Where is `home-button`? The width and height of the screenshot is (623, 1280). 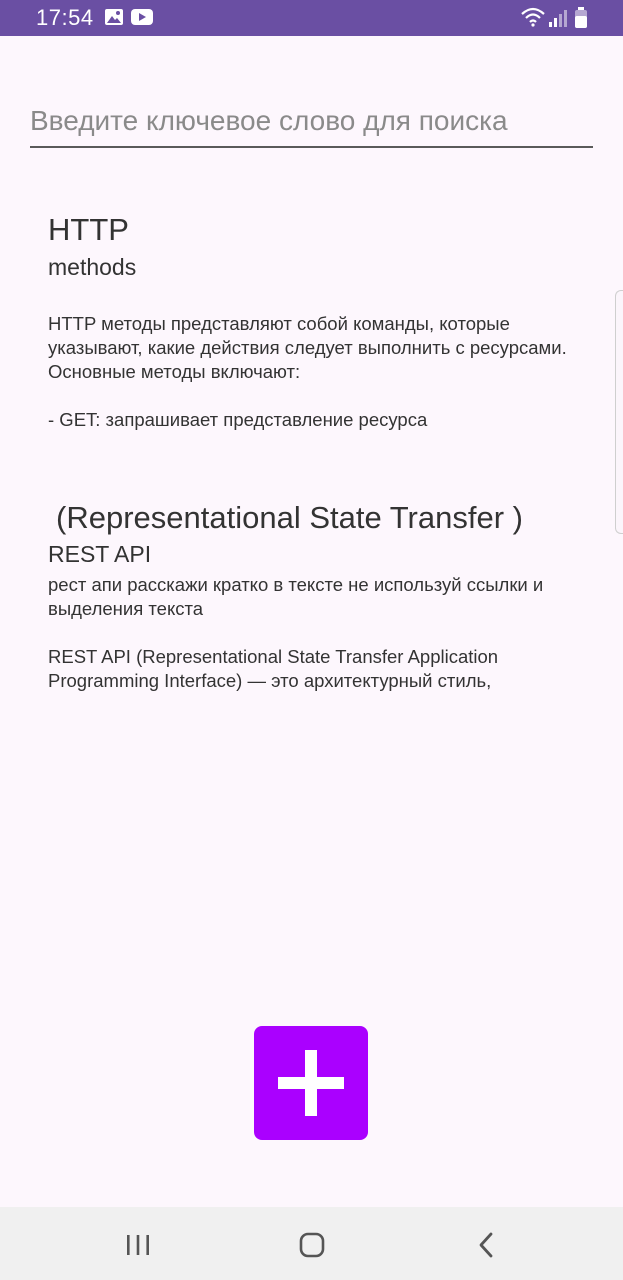
home-button is located at coordinates (312, 1245).